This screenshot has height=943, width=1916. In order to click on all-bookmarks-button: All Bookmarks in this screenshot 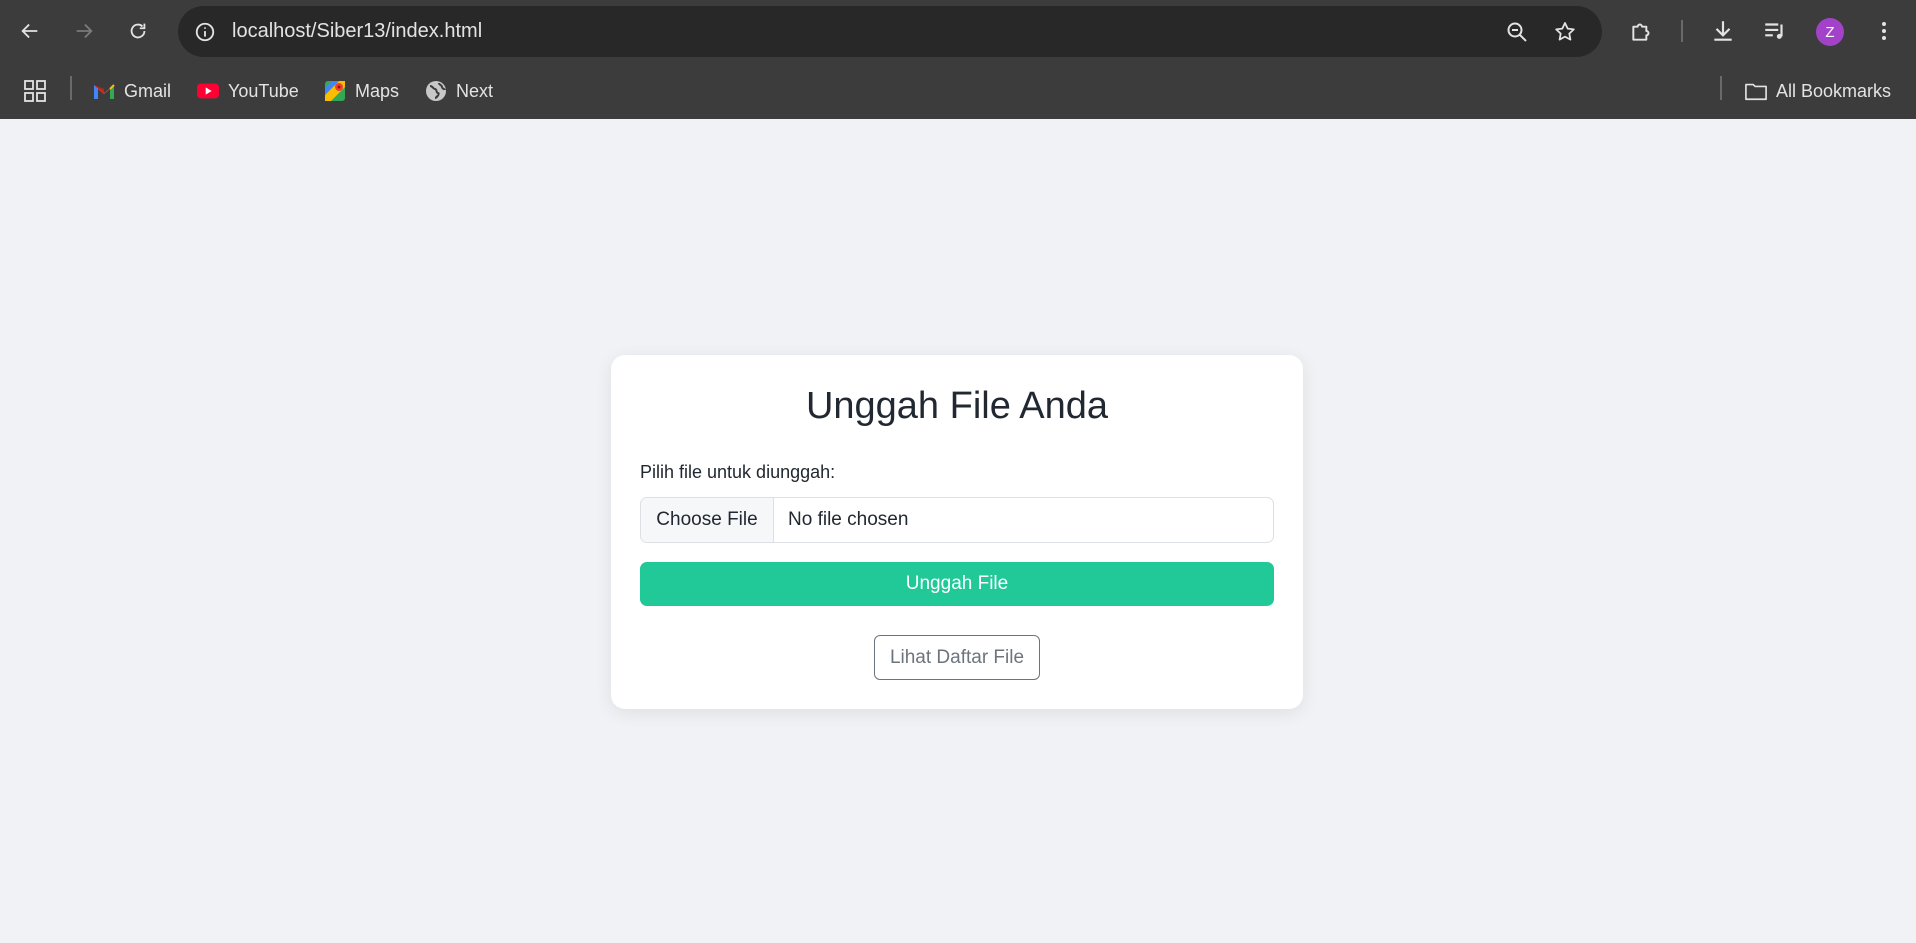, I will do `click(1818, 91)`.